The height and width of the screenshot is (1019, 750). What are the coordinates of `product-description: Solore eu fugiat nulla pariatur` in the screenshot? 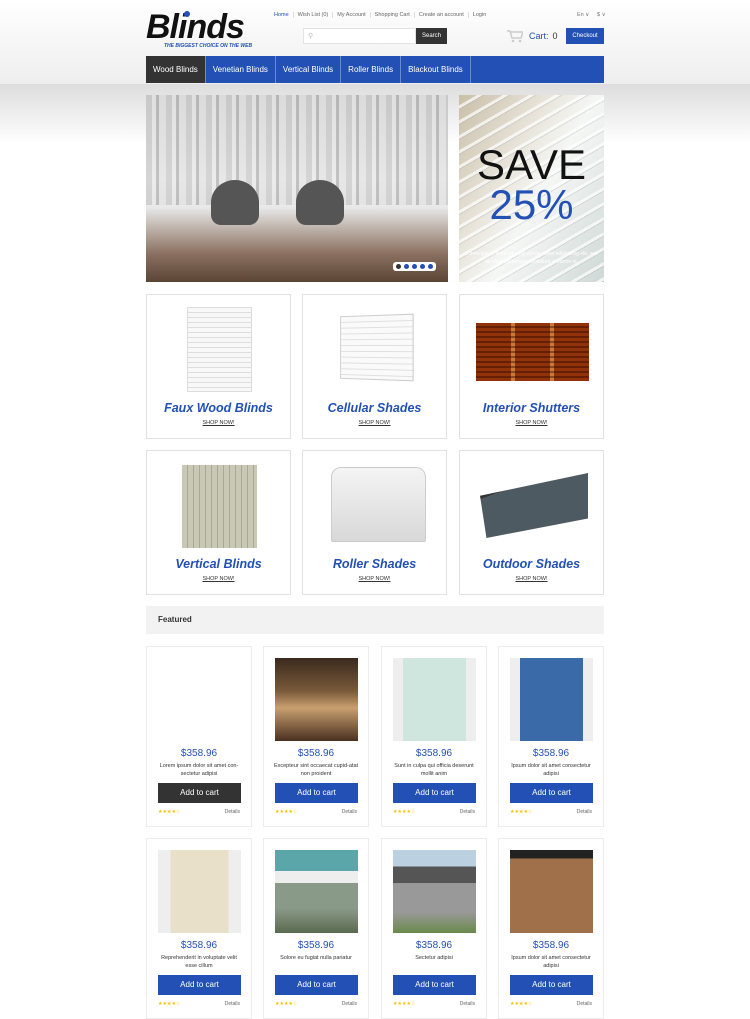 It's located at (316, 958).